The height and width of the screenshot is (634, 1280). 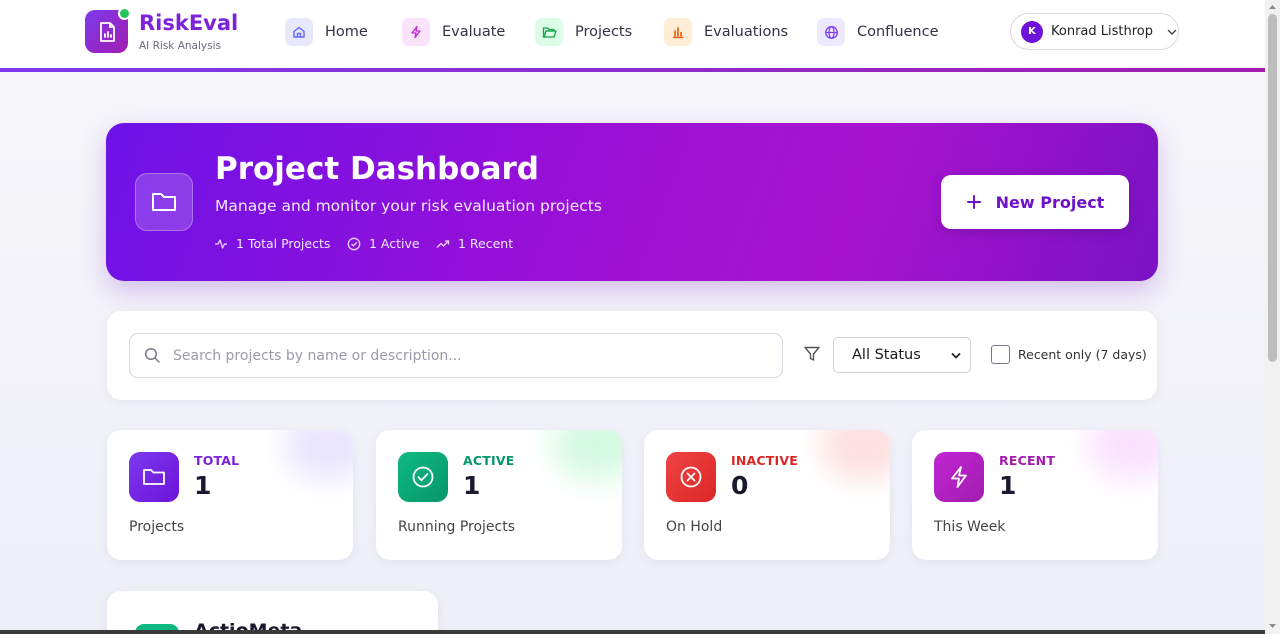 I want to click on header-accent-line, so click(x=632, y=70).